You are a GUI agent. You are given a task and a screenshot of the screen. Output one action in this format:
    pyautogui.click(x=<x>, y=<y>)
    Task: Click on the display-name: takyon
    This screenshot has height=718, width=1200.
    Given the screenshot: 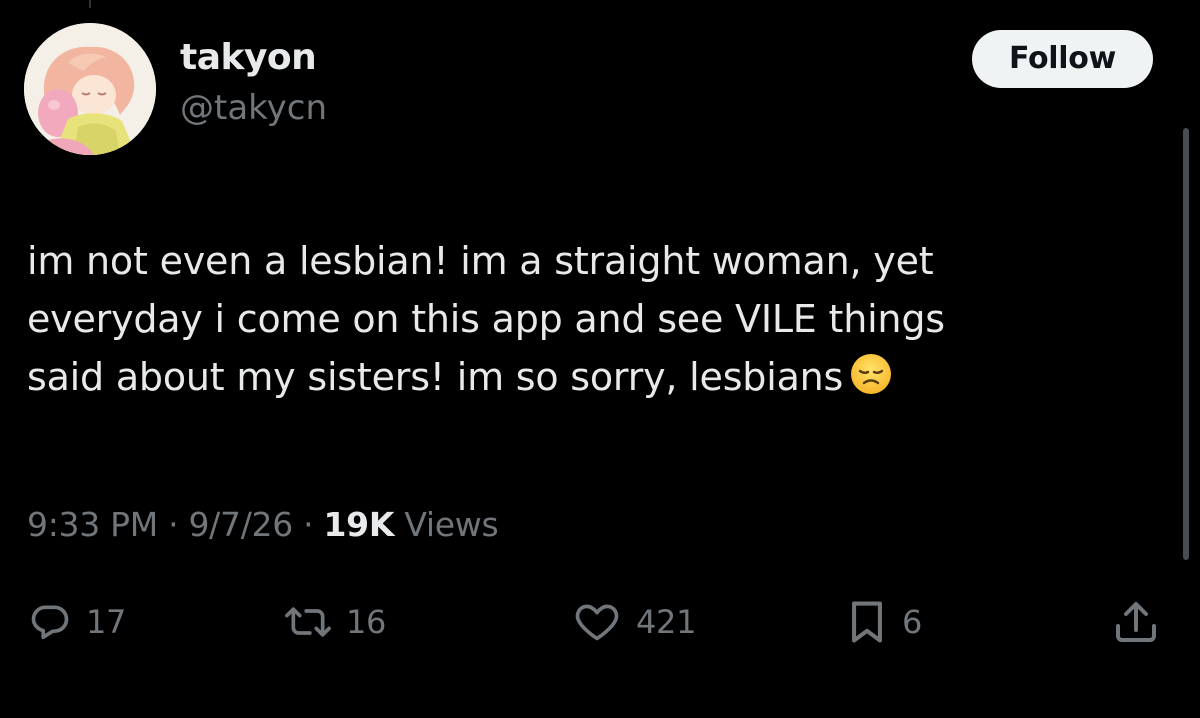 What is the action you would take?
    pyautogui.click(x=253, y=58)
    